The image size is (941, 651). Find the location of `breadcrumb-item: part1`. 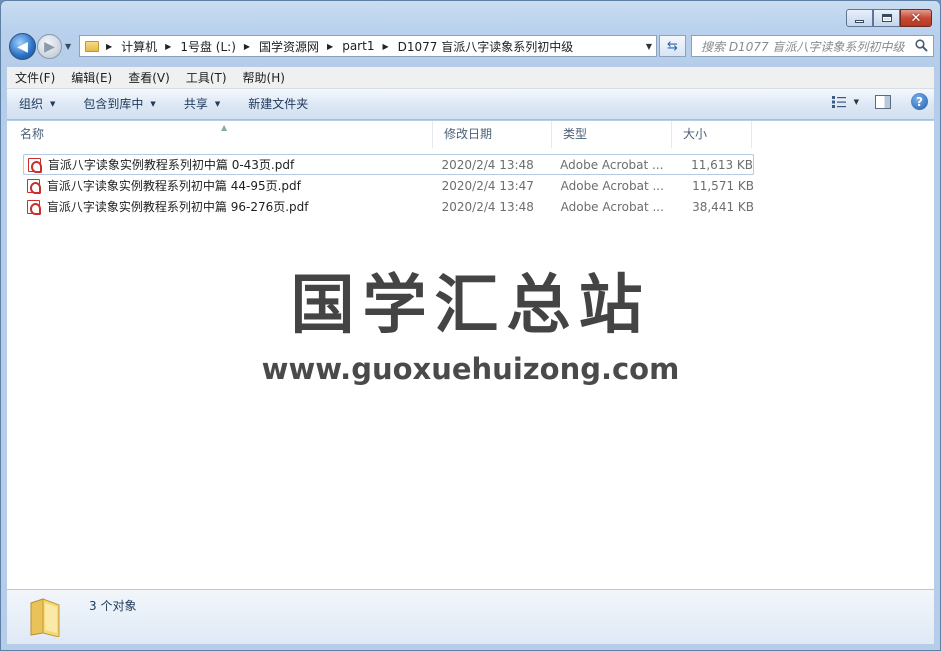

breadcrumb-item: part1 is located at coordinates (358, 46).